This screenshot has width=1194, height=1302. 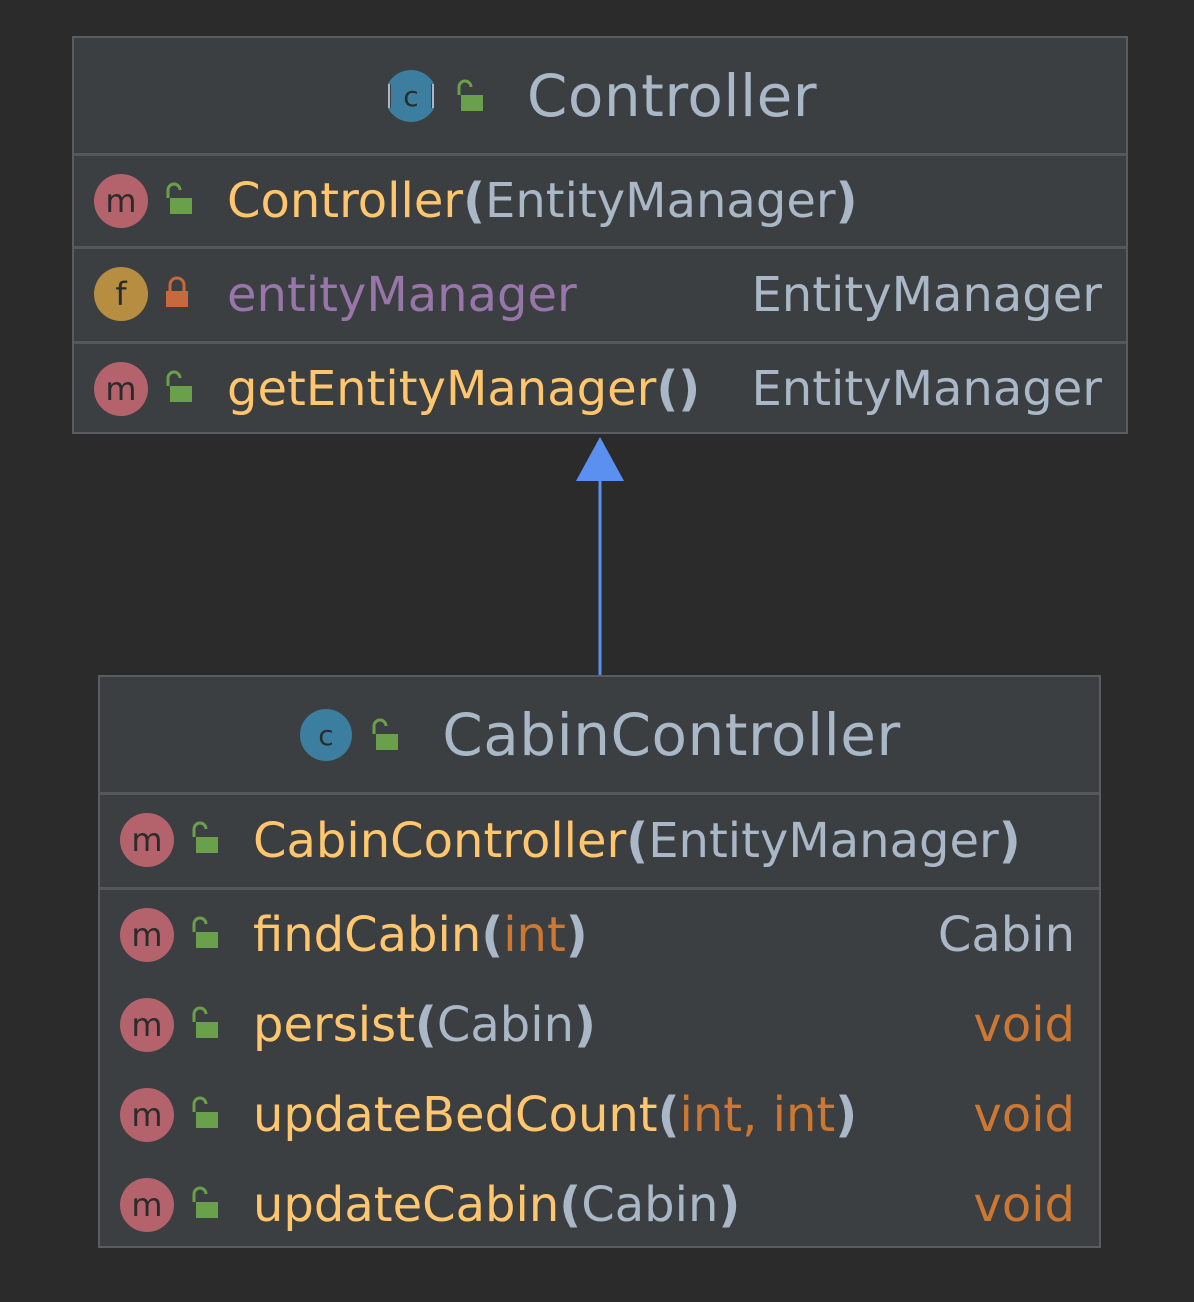 I want to click on class-name: CabinController, so click(x=671, y=734).